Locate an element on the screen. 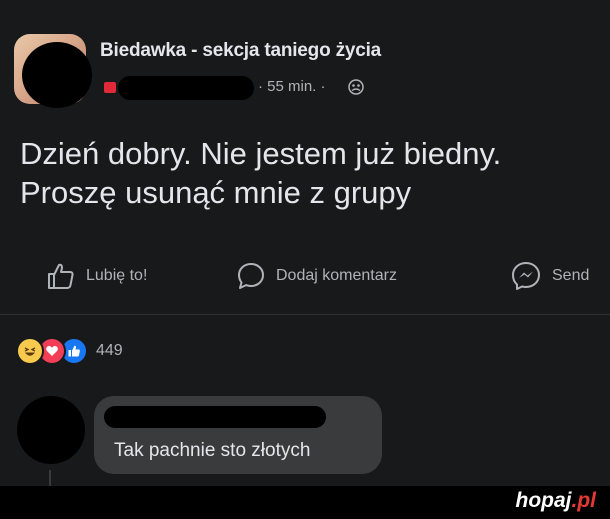  post-timestamp: · 55 min. · is located at coordinates (292, 86).